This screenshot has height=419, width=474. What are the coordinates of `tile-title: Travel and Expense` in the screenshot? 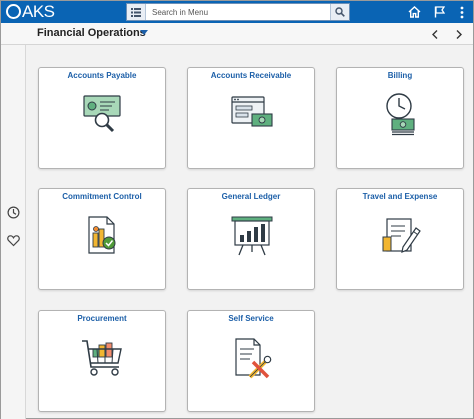 It's located at (400, 196).